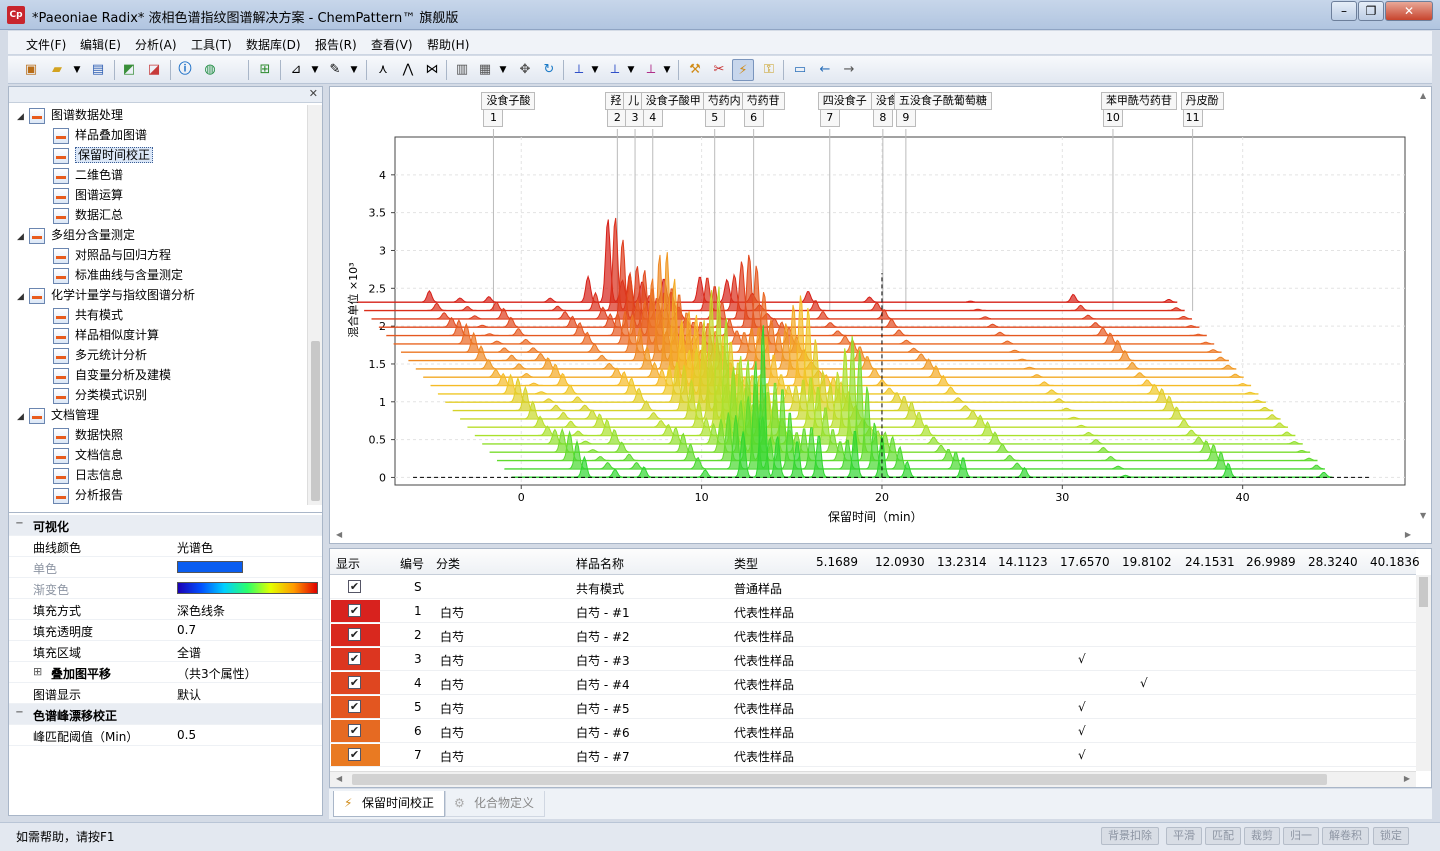 The image size is (1440, 851). What do you see at coordinates (58, 415) in the screenshot?
I see `tree-group: ◢ 文档管理` at bounding box center [58, 415].